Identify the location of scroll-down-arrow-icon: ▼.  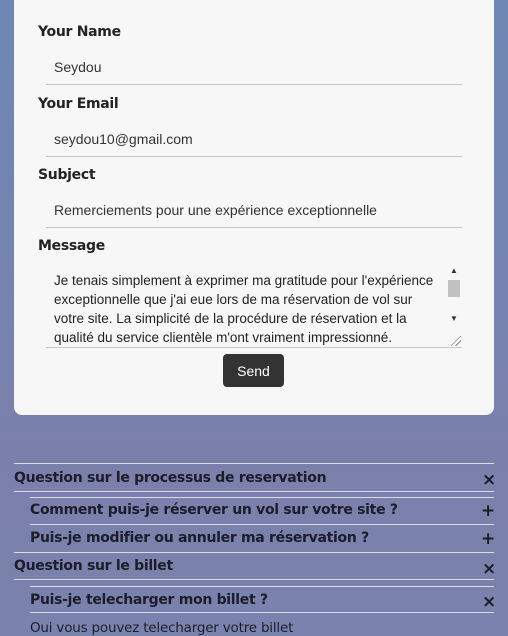
(454, 319).